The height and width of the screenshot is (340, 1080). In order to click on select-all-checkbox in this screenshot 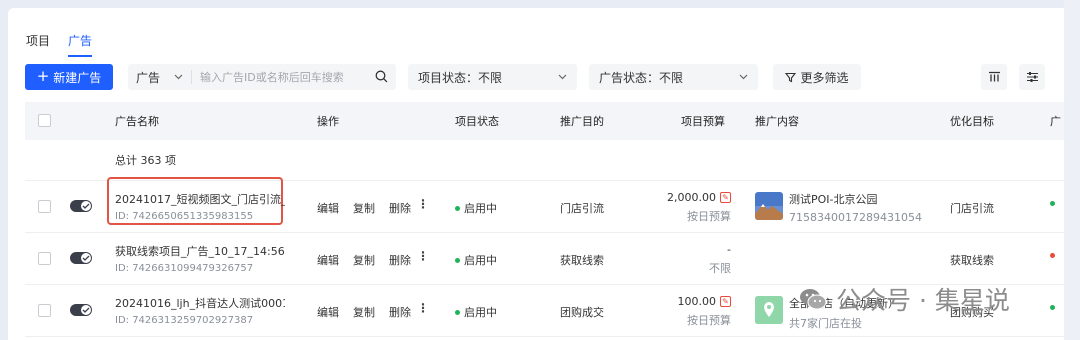, I will do `click(44, 120)`.